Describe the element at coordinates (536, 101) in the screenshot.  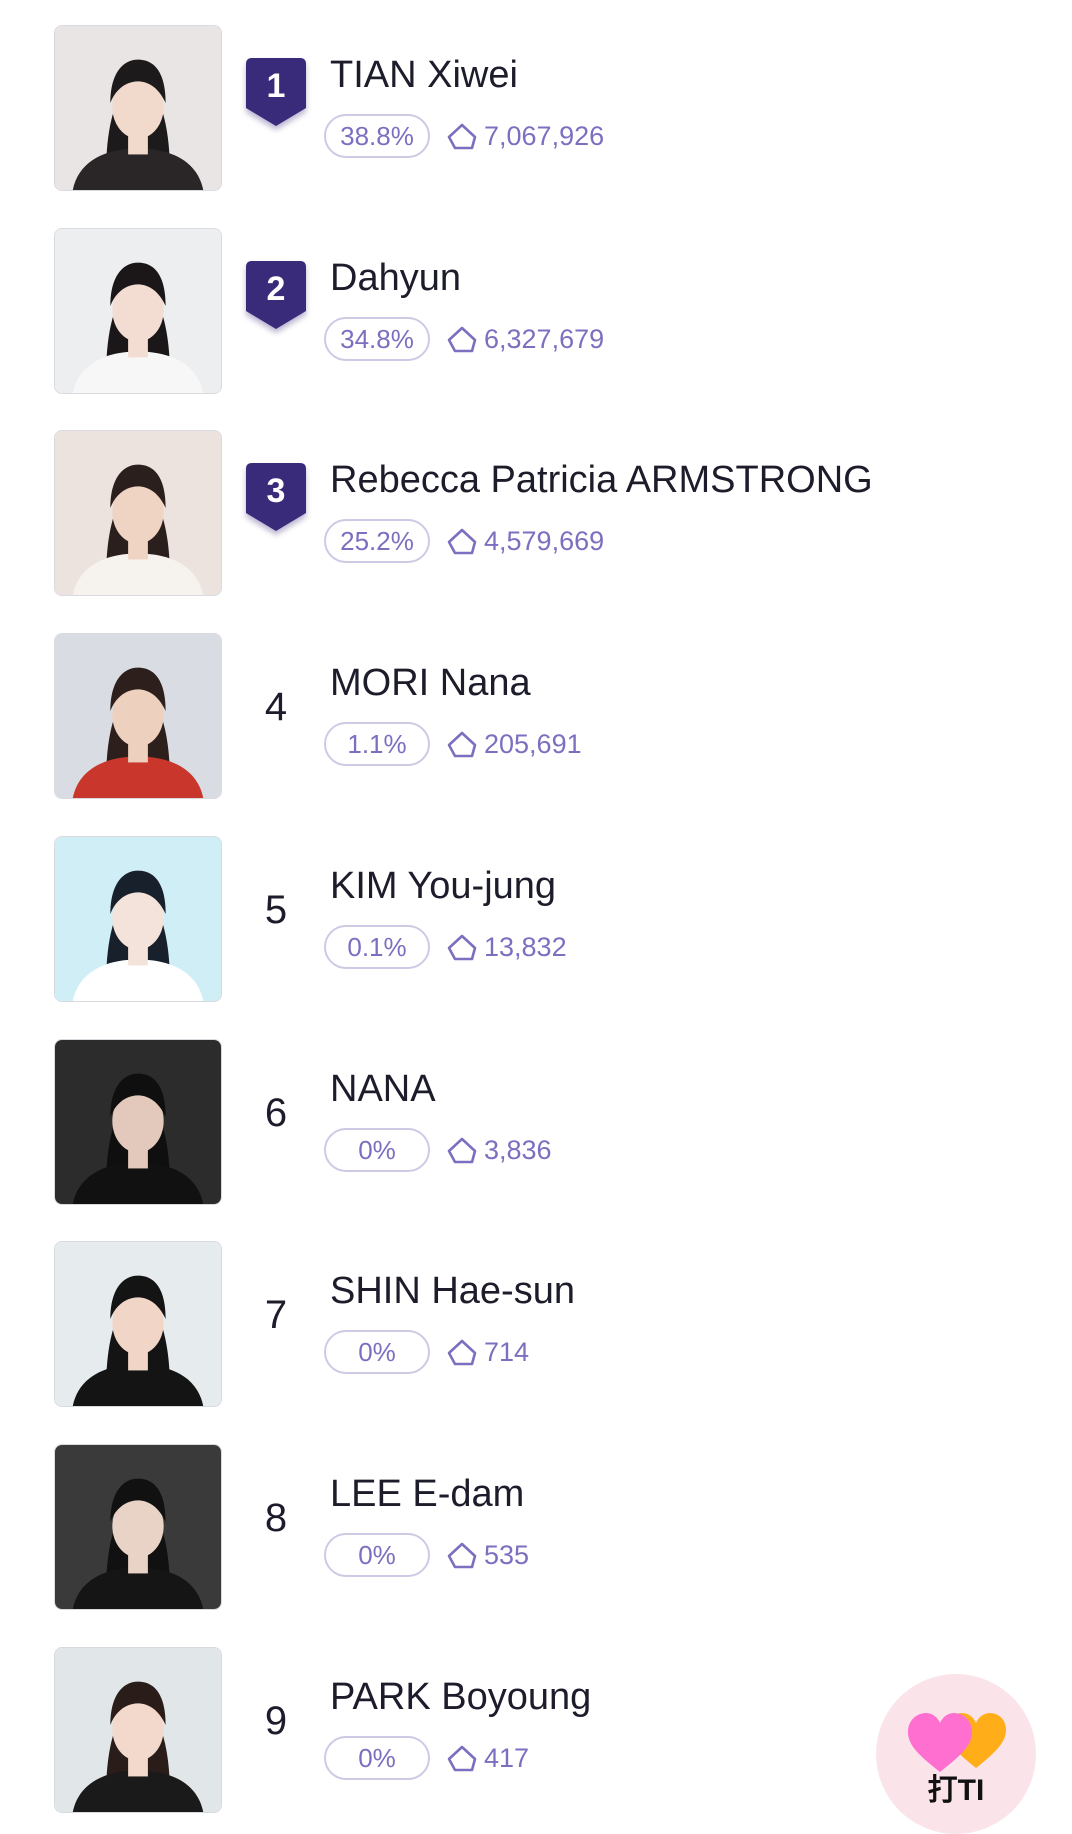
I see `ranking-row: 1 TIAN Xiwei 38.8% 7,067,926` at that location.